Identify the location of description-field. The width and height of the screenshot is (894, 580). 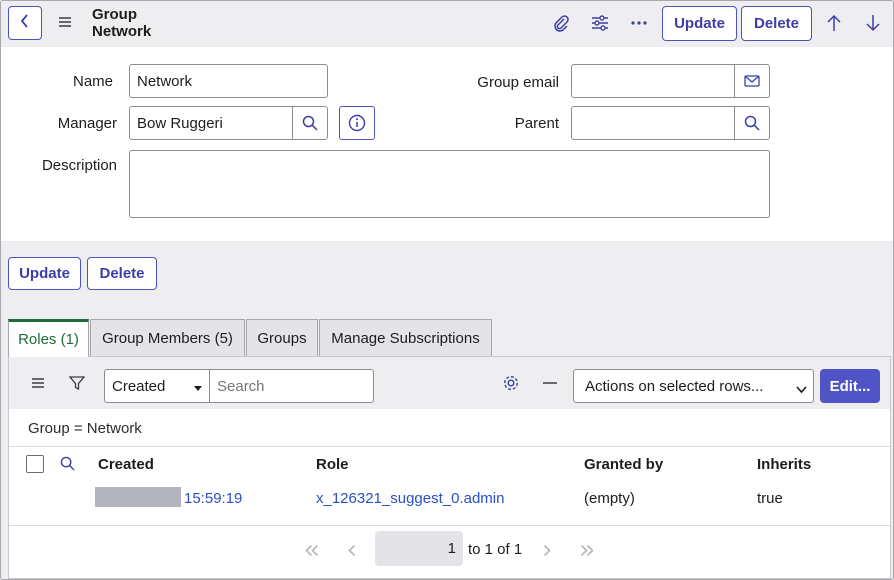
(449, 184).